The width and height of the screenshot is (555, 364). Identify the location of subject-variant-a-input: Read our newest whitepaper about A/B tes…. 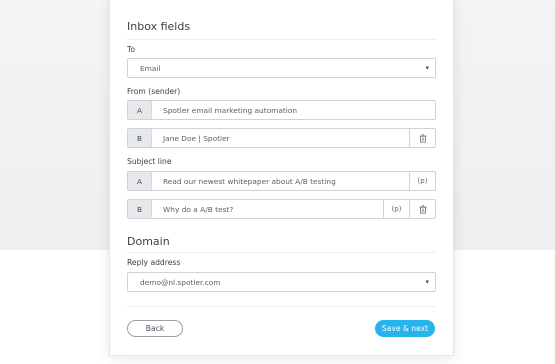
(280, 181).